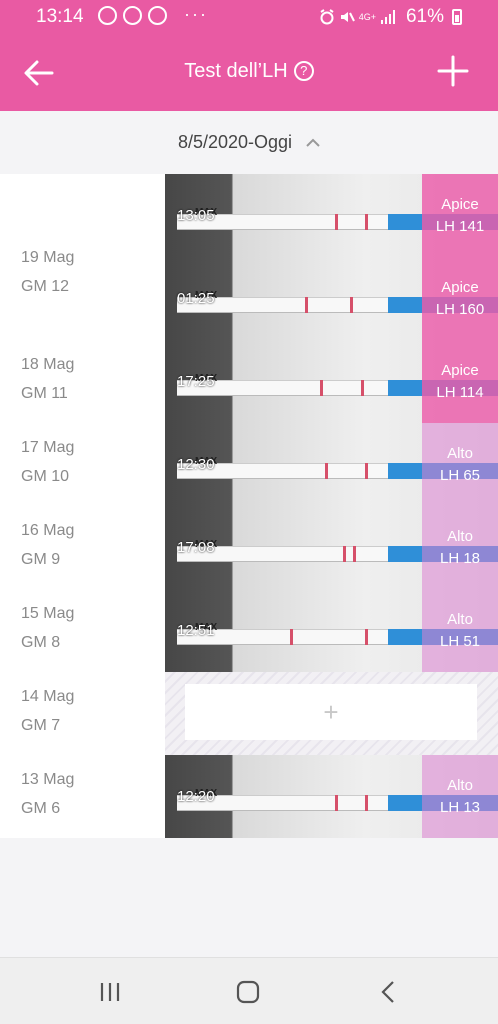  What do you see at coordinates (389, 992) in the screenshot?
I see `back-icon` at bounding box center [389, 992].